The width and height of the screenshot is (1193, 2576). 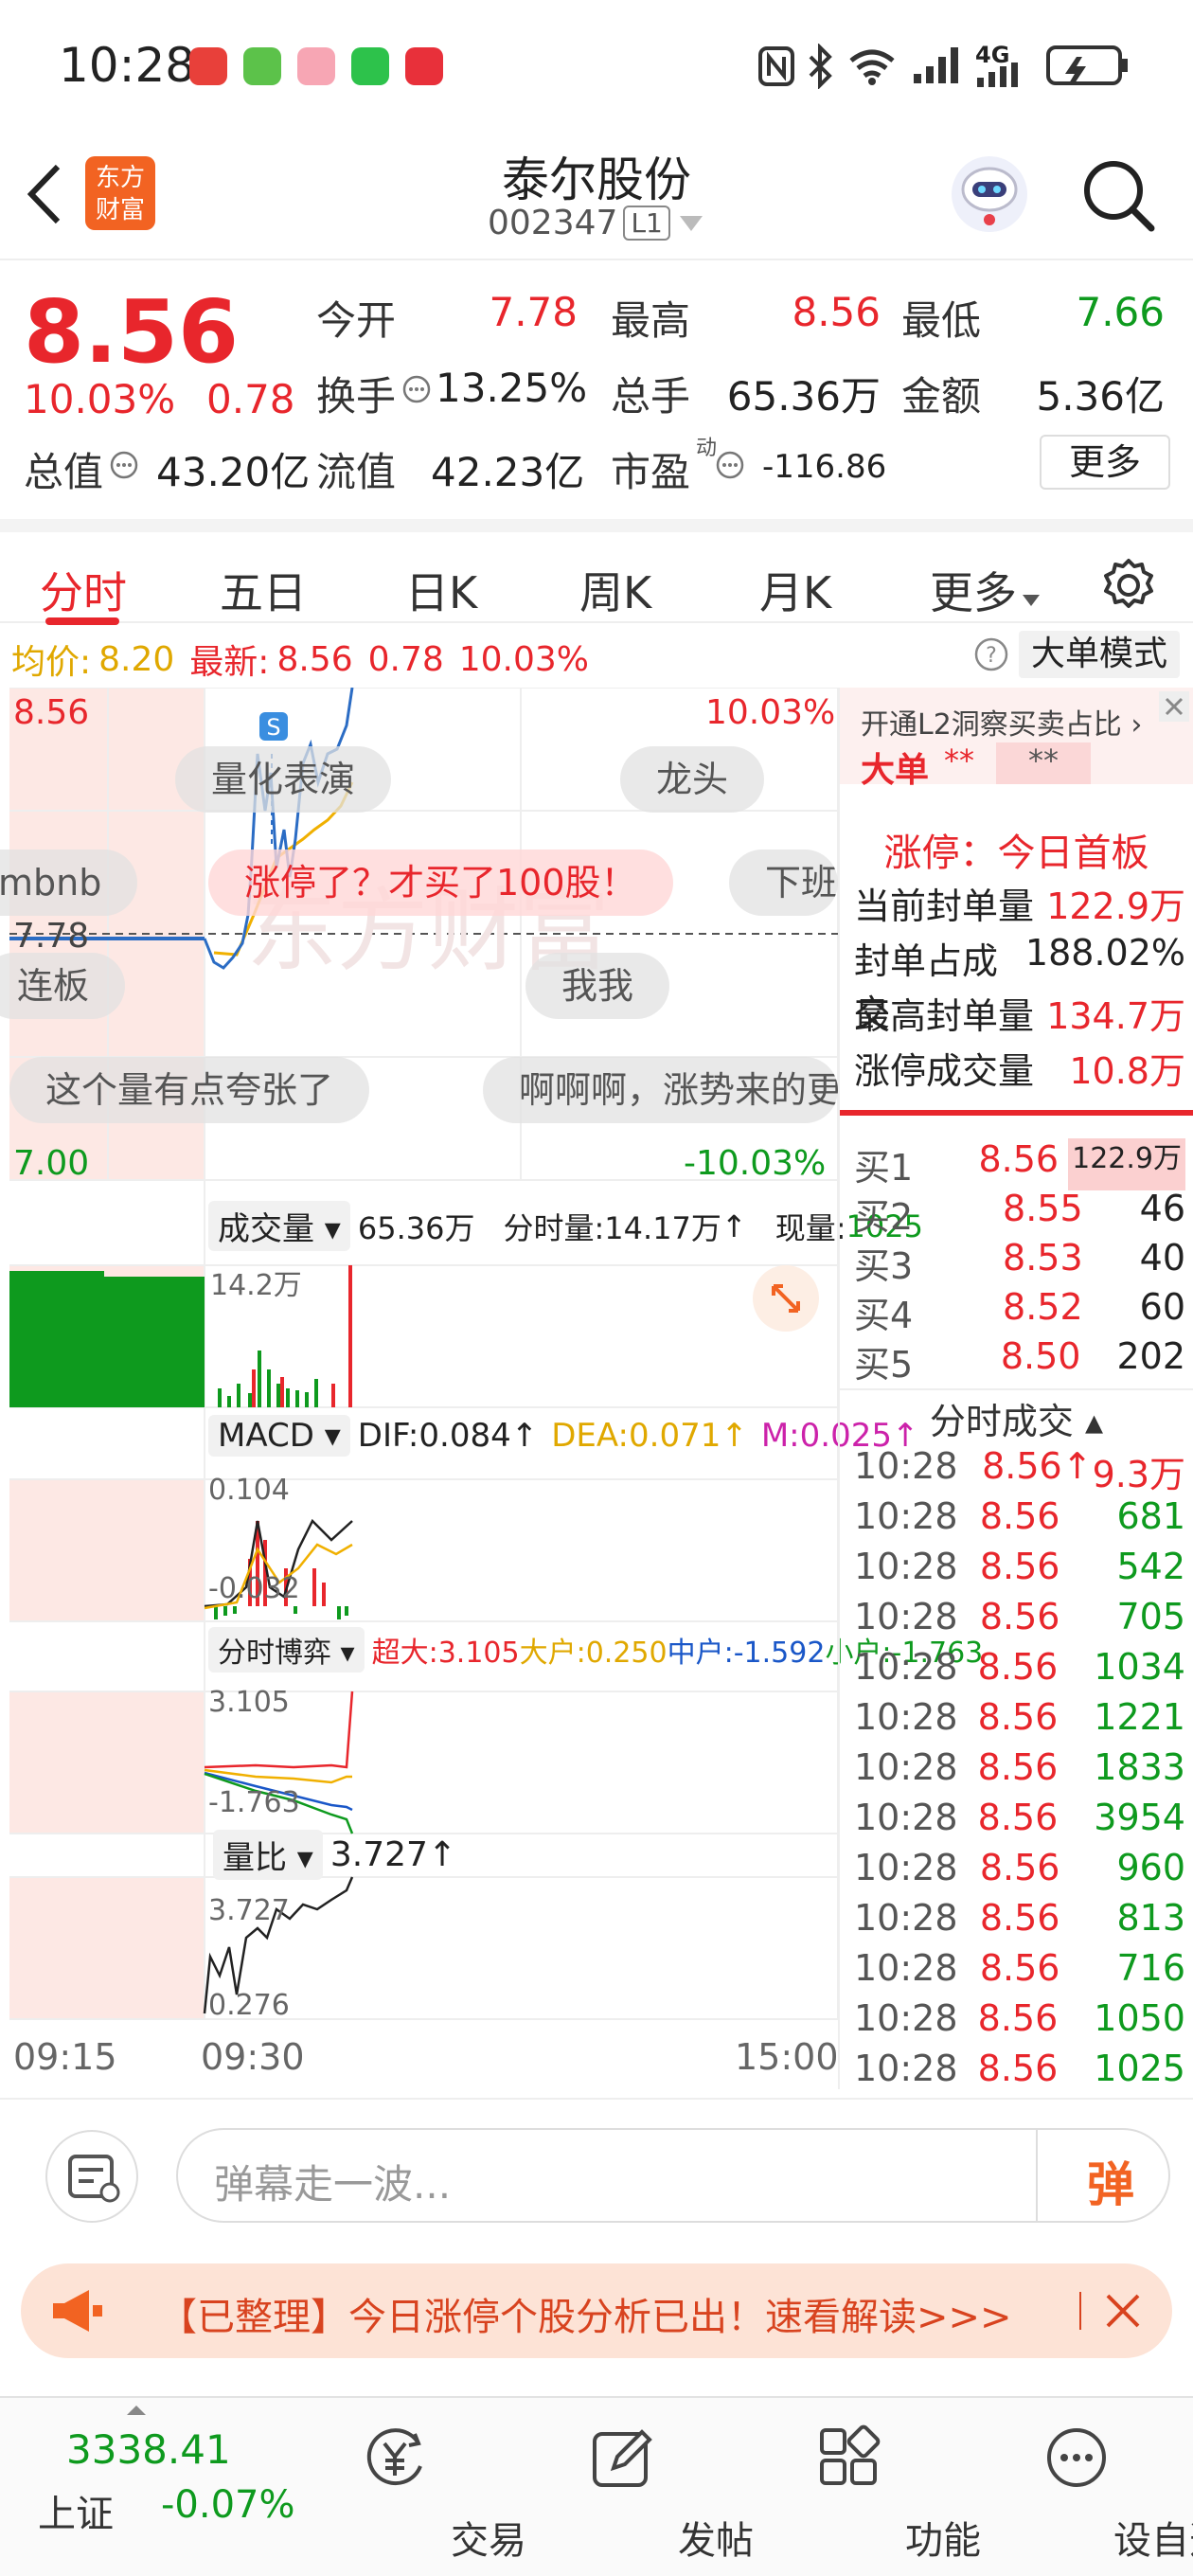 What do you see at coordinates (989, 194) in the screenshot?
I see `robot-assistant-icon` at bounding box center [989, 194].